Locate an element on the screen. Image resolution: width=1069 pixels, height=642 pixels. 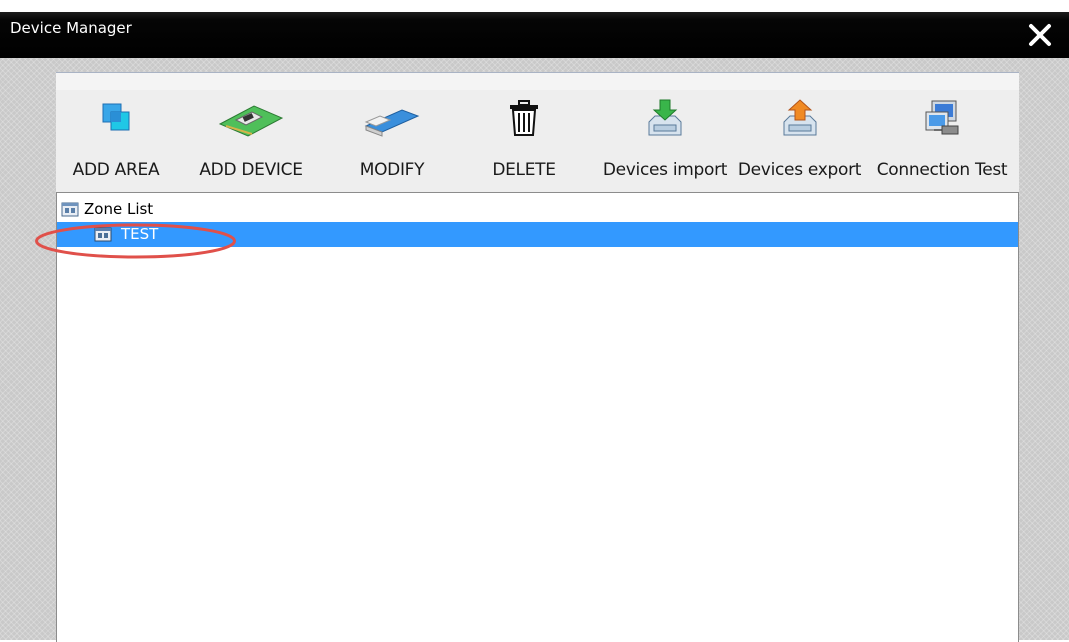
delete-button: DELETE is located at coordinates (524, 139).